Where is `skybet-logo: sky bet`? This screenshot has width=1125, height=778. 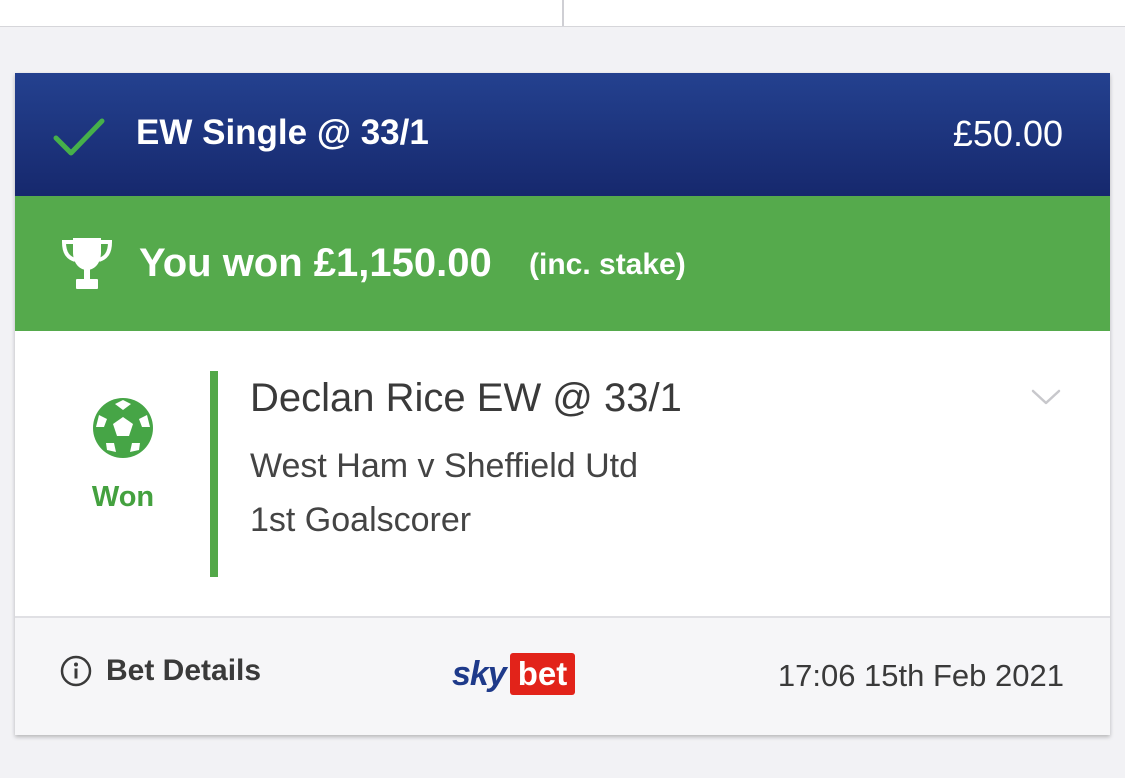
skybet-logo: sky bet is located at coordinates (514, 674).